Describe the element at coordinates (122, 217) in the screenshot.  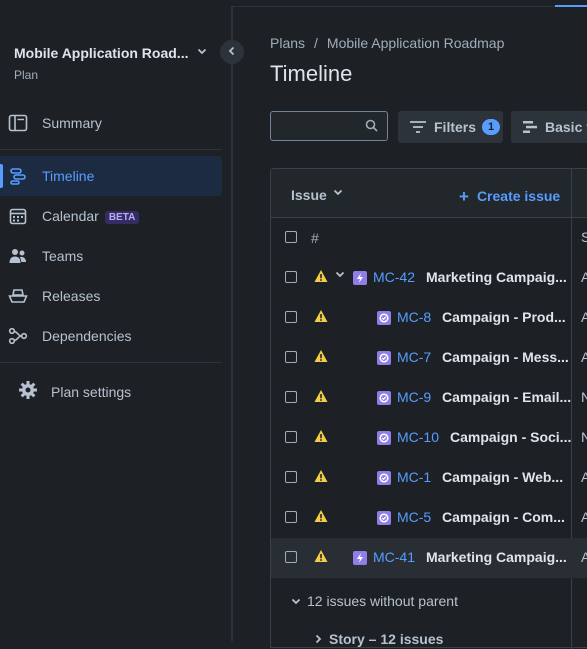
I see `beta-badge: BETA` at that location.